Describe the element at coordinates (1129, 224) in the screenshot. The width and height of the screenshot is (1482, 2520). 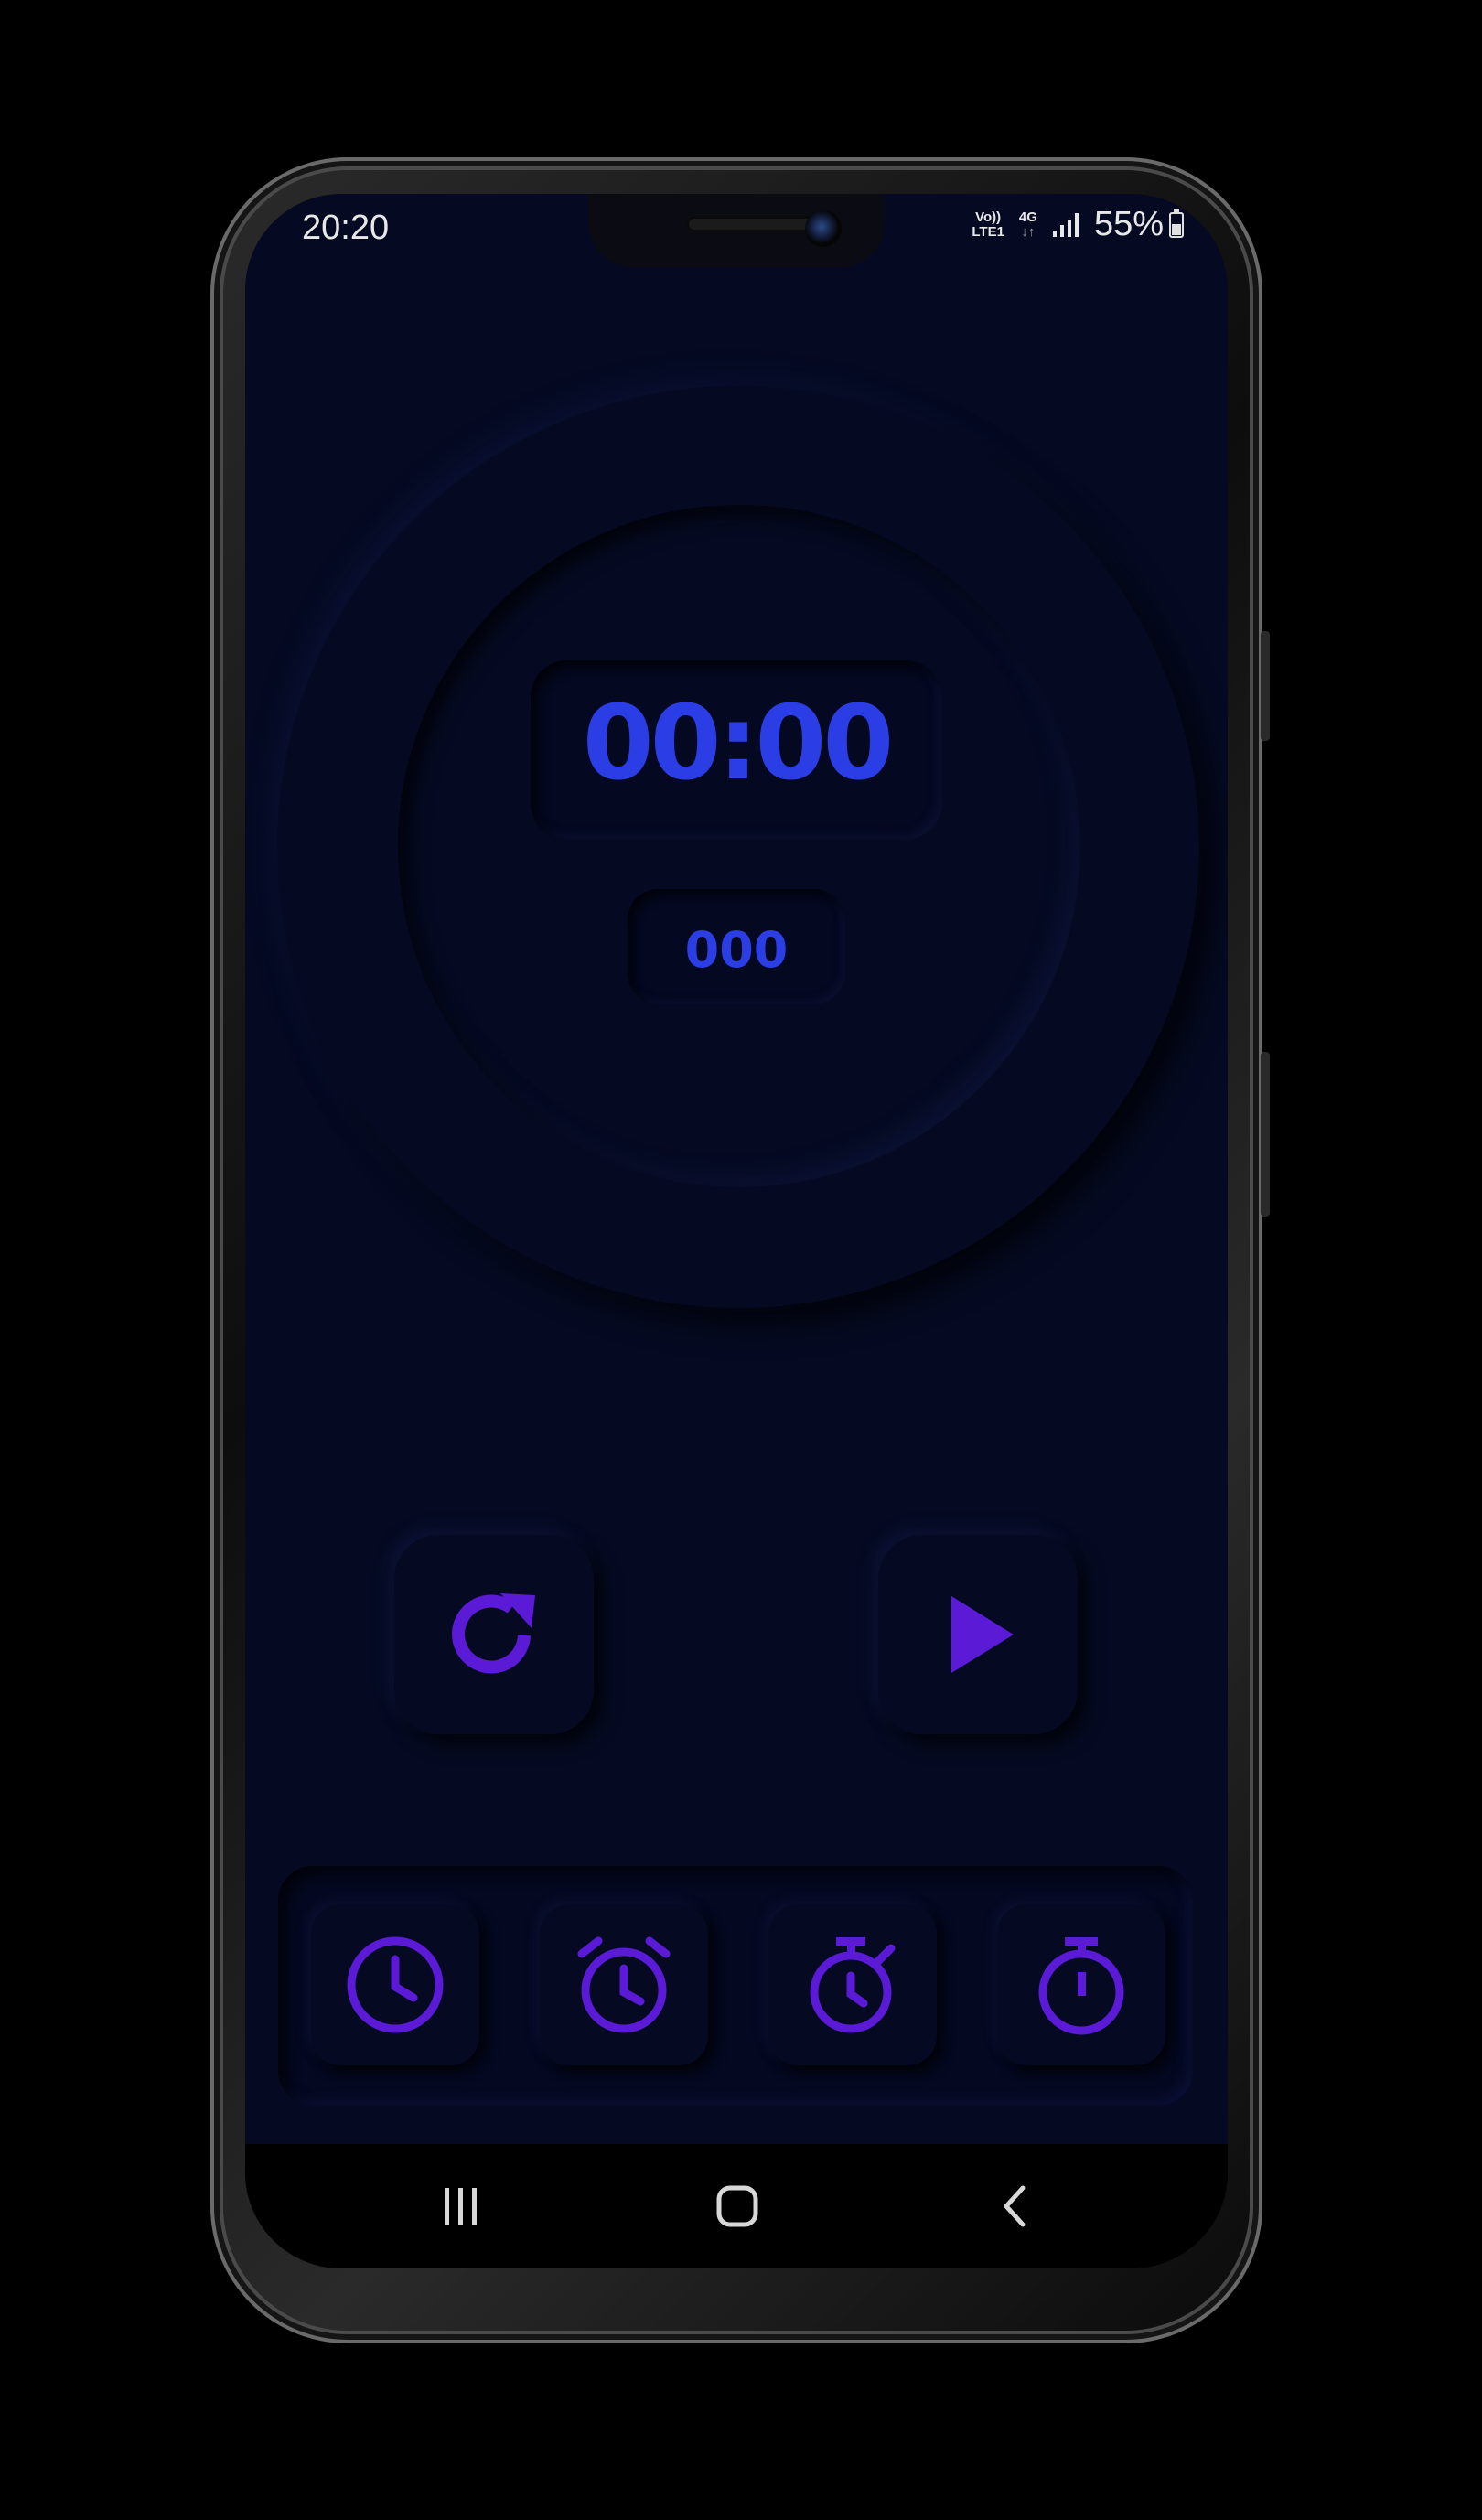
I see `battery-percent: 55%` at that location.